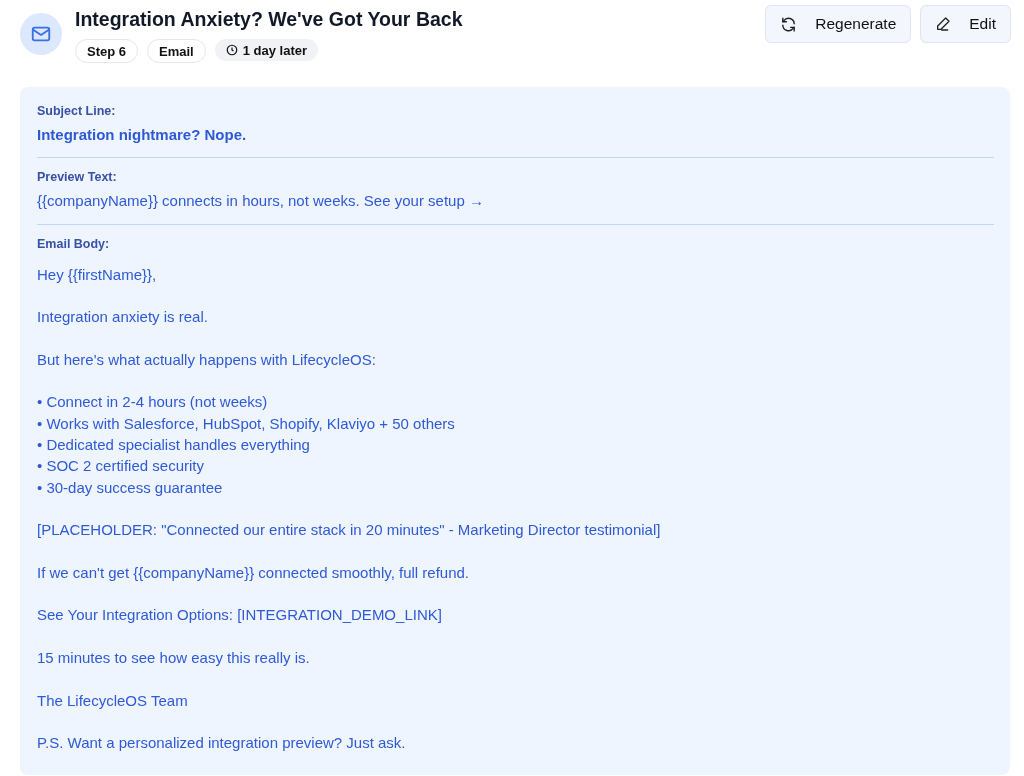  What do you see at coordinates (207, 359) in the screenshot?
I see `body-text: But here's what actually happens with LifecycleOS:` at bounding box center [207, 359].